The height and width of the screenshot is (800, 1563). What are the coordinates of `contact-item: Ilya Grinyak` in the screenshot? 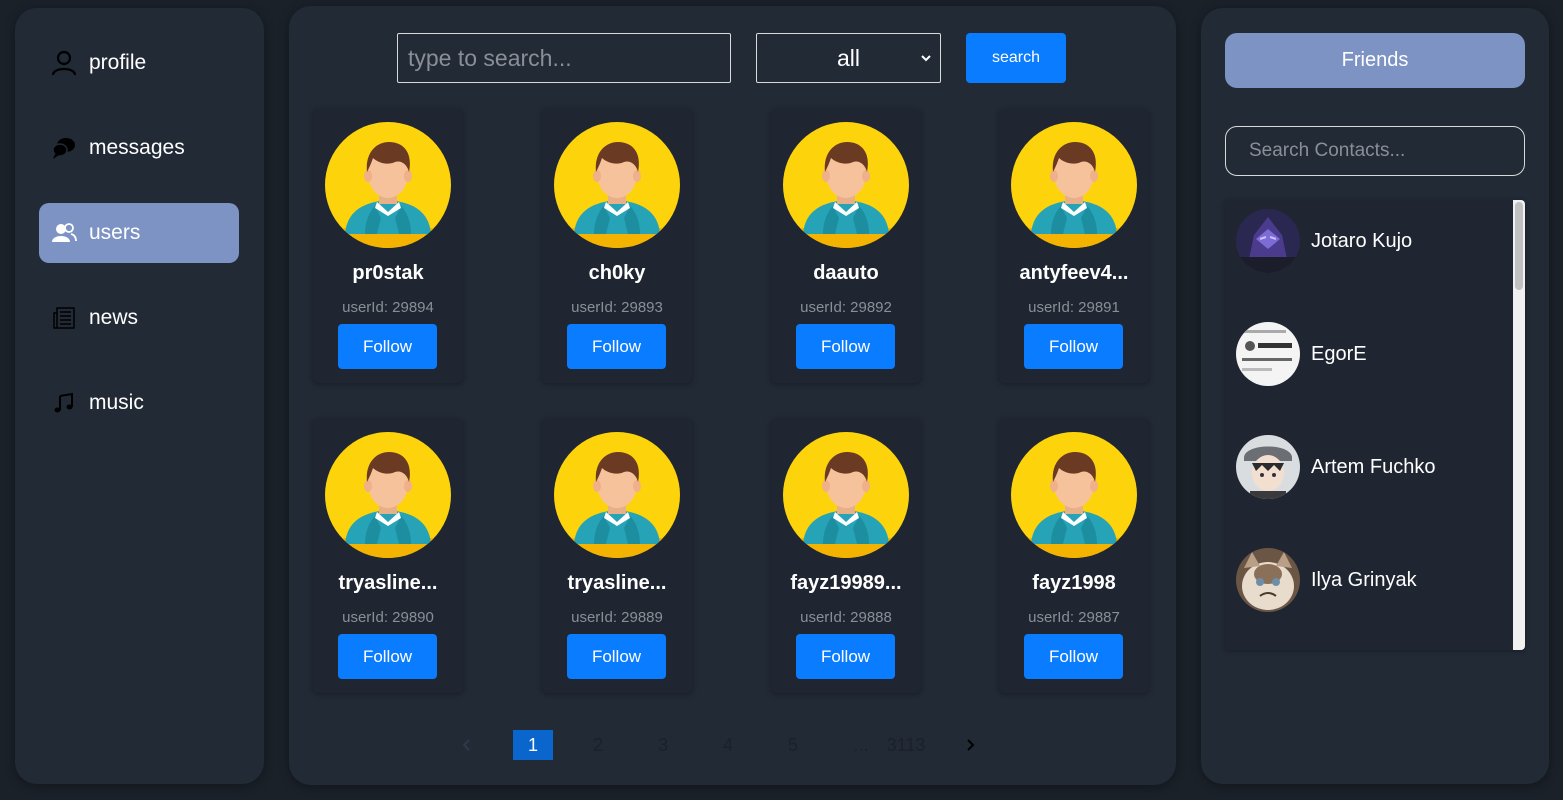 It's located at (1326, 580).